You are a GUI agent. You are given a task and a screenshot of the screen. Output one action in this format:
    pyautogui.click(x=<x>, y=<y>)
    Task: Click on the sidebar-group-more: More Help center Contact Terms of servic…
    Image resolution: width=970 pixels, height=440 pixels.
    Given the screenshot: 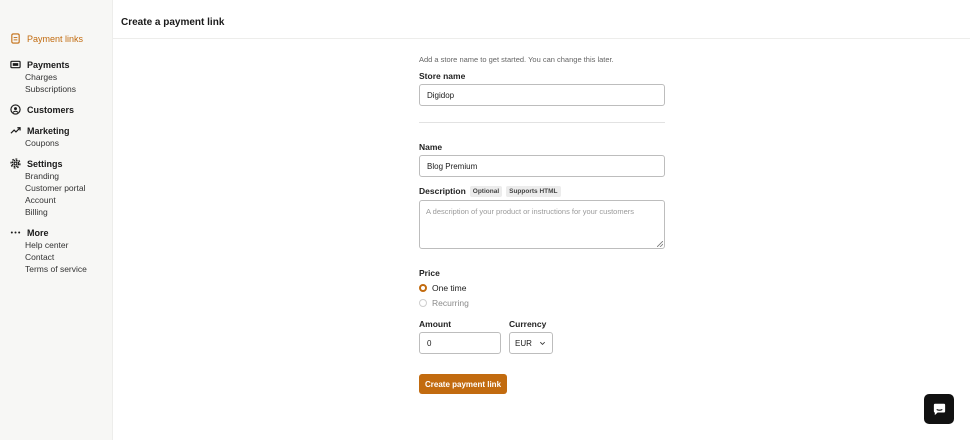 What is the action you would take?
    pyautogui.click(x=56, y=250)
    